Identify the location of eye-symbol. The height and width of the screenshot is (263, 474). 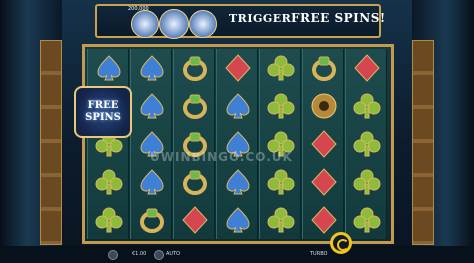
(324, 106).